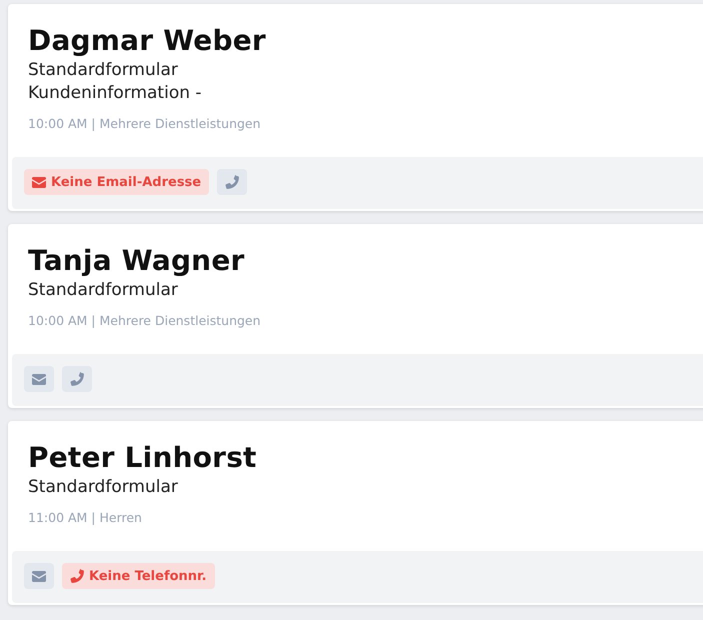  What do you see at coordinates (138, 576) in the screenshot?
I see `missing-phone-button: Keine Telefonnr.` at bounding box center [138, 576].